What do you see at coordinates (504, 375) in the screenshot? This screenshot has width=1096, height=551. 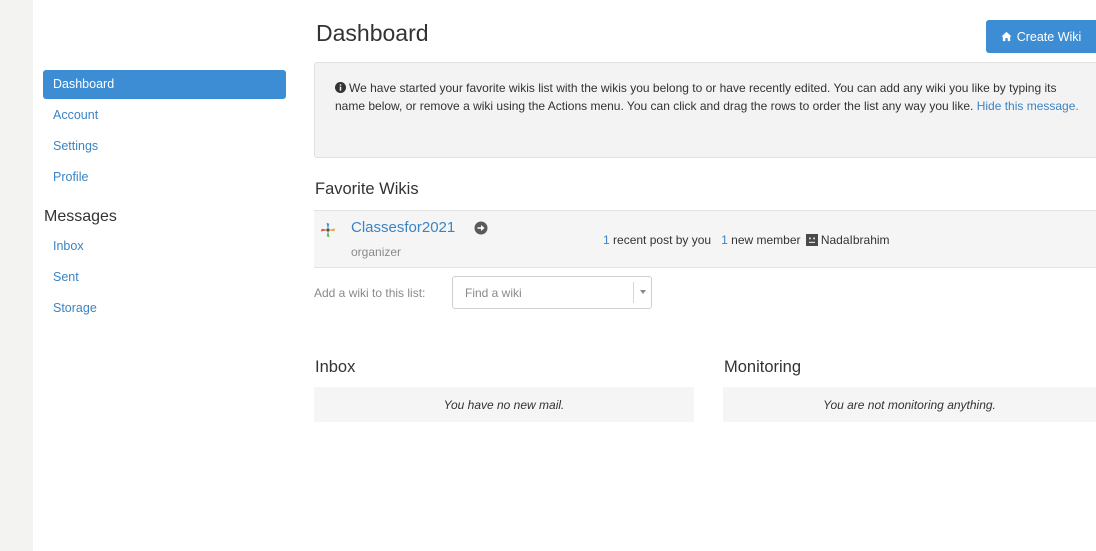 I see `inbox-header-rule` at bounding box center [504, 375].